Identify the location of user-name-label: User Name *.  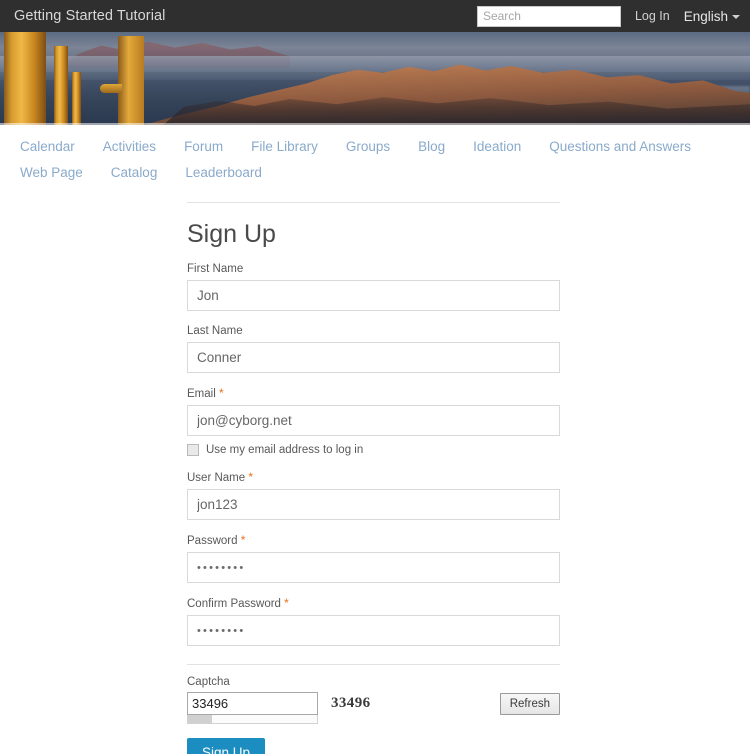
(373, 477).